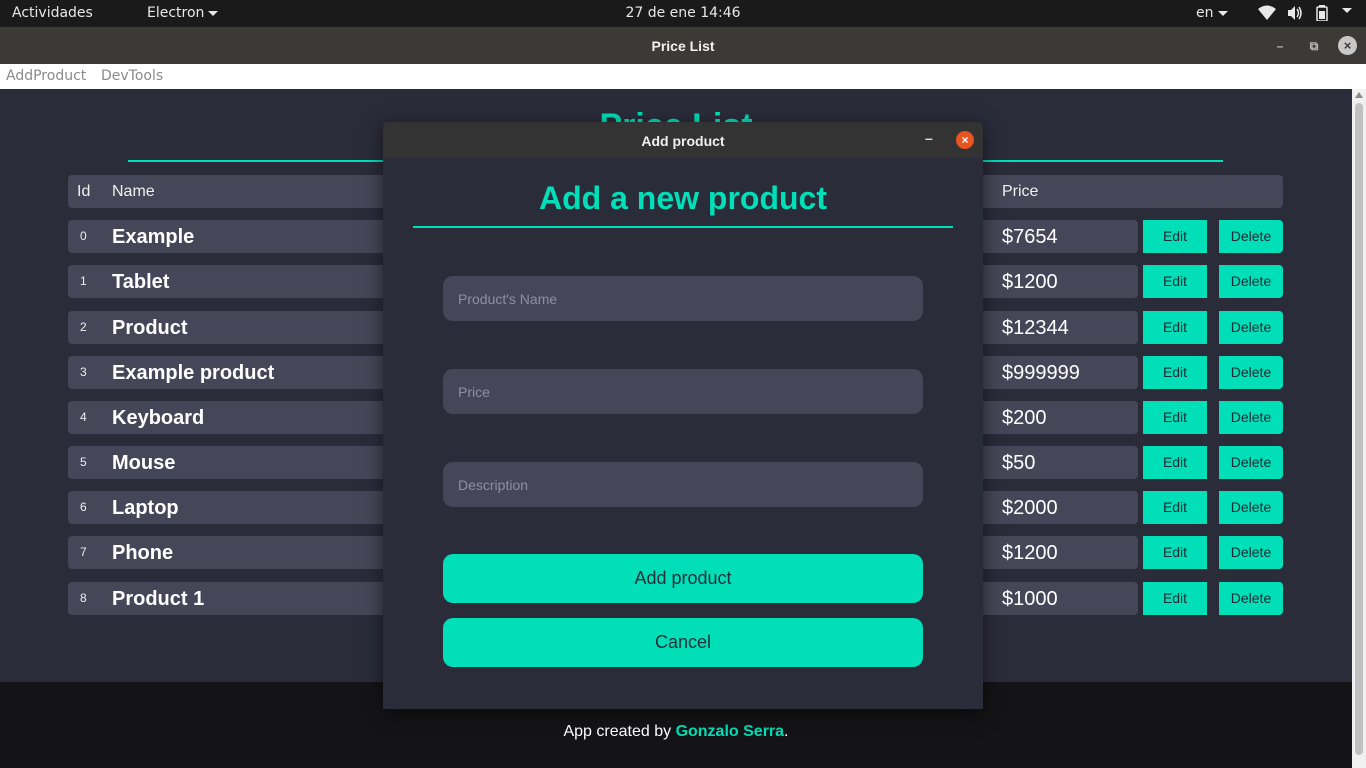 The image size is (1366, 768). I want to click on wifi-icon, so click(1267, 13).